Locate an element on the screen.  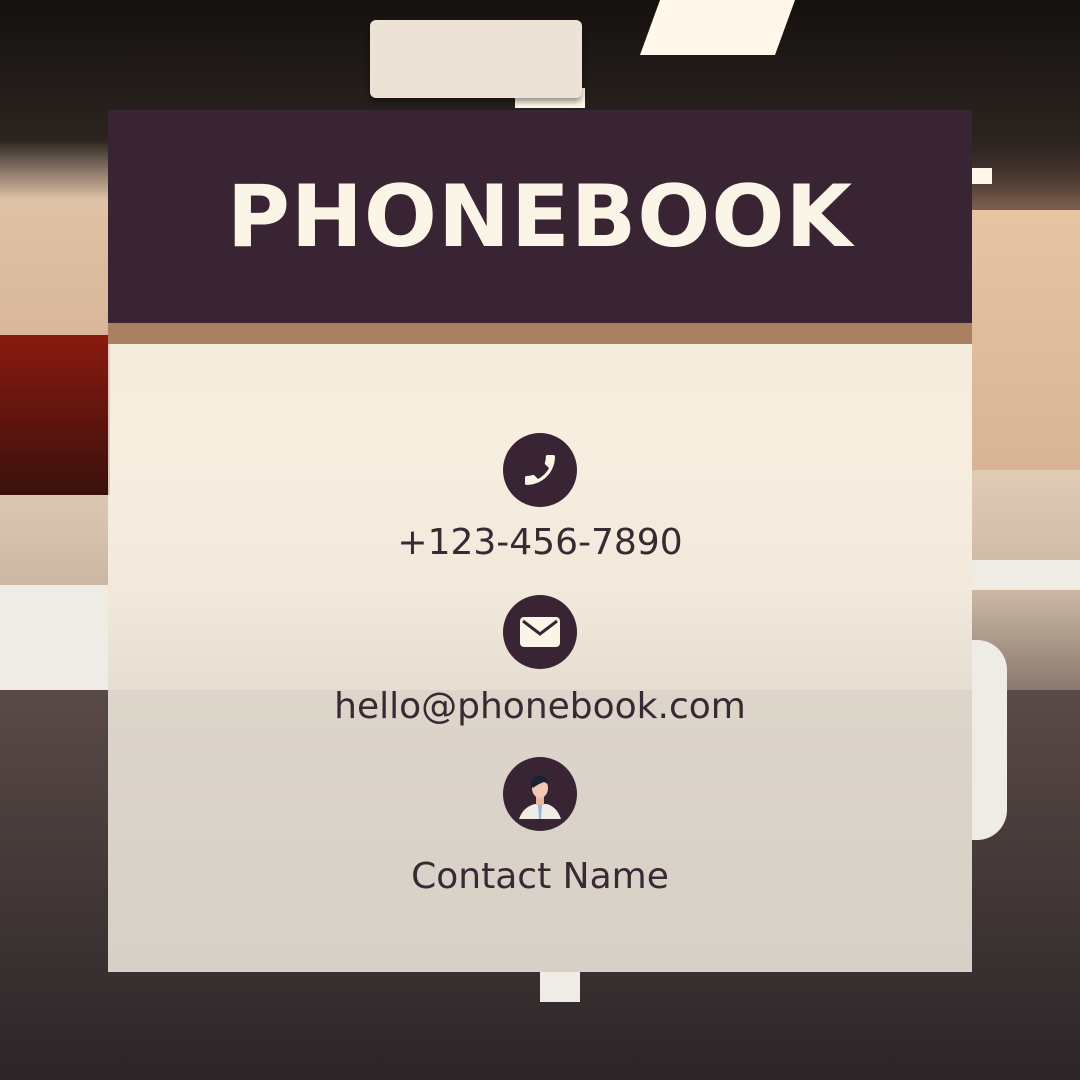
bg-red-wall is located at coordinates (55, 415).